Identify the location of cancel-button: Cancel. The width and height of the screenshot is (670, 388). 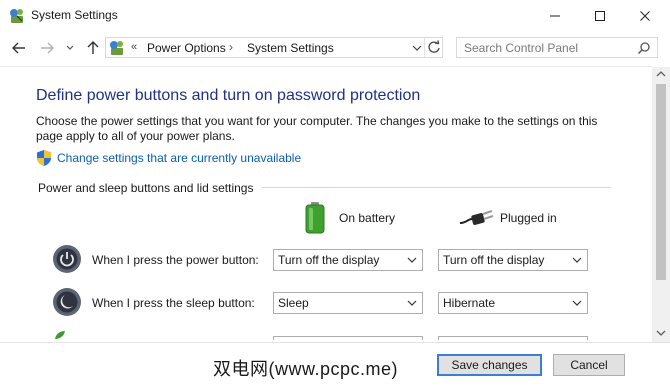
(589, 365).